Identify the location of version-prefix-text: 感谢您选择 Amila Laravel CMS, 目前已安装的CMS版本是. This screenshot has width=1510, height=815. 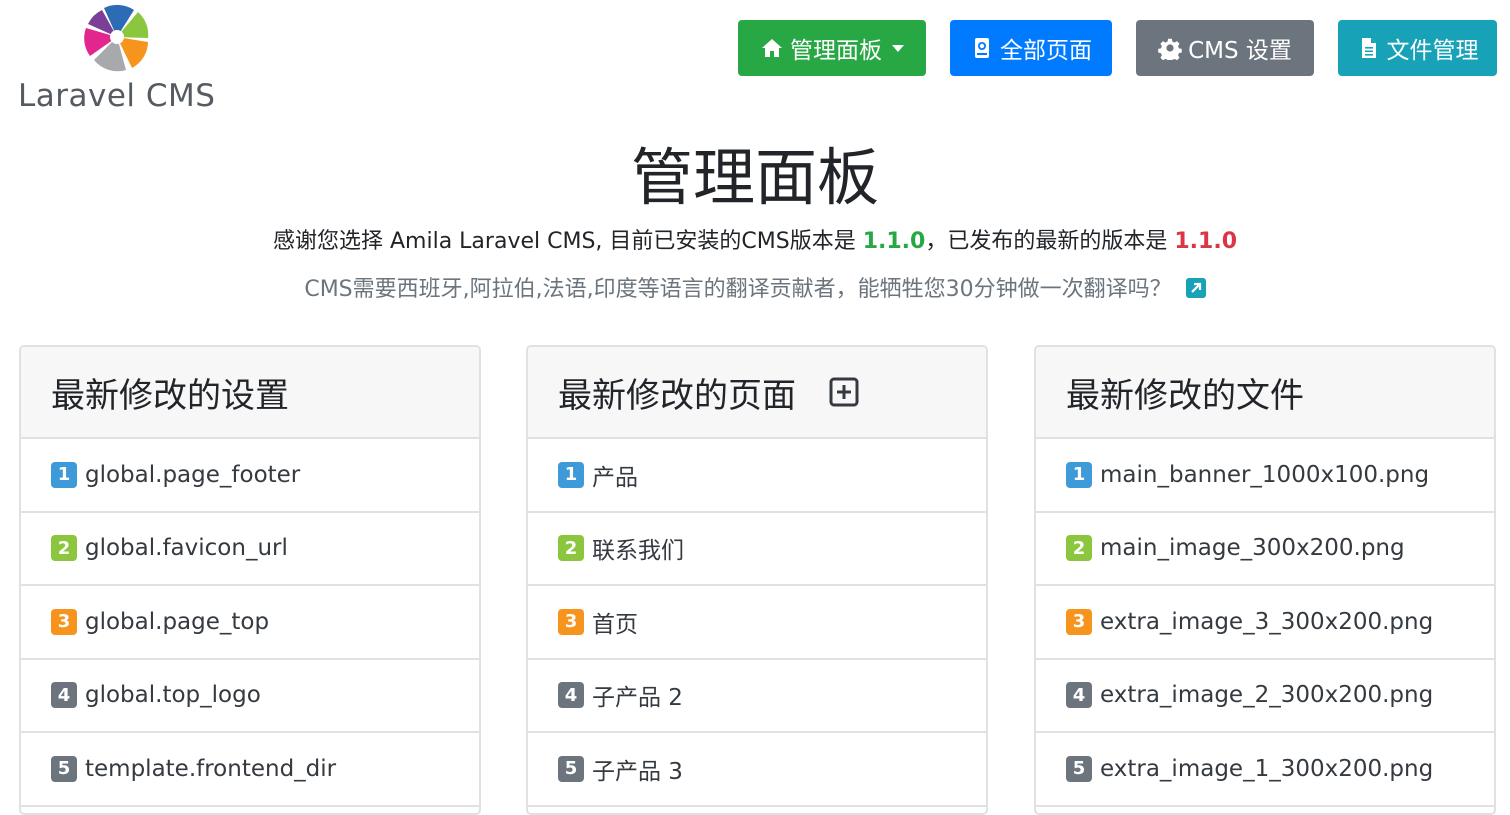
(564, 241).